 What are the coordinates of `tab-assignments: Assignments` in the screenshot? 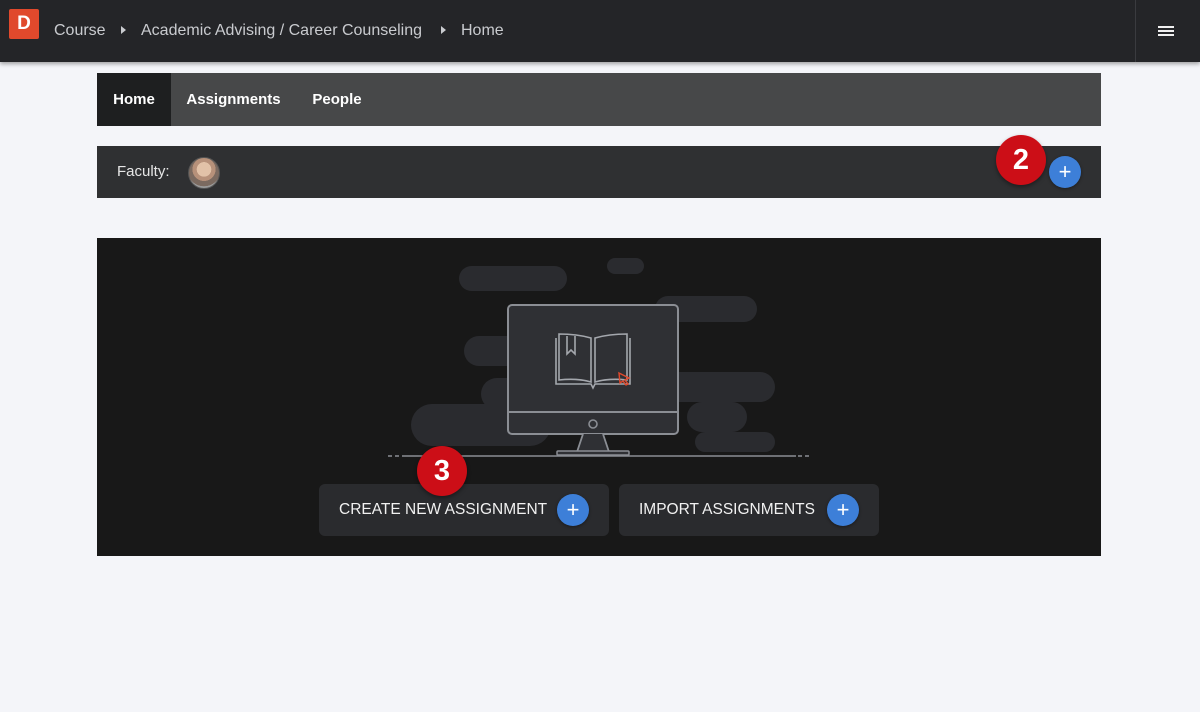 It's located at (233, 99).